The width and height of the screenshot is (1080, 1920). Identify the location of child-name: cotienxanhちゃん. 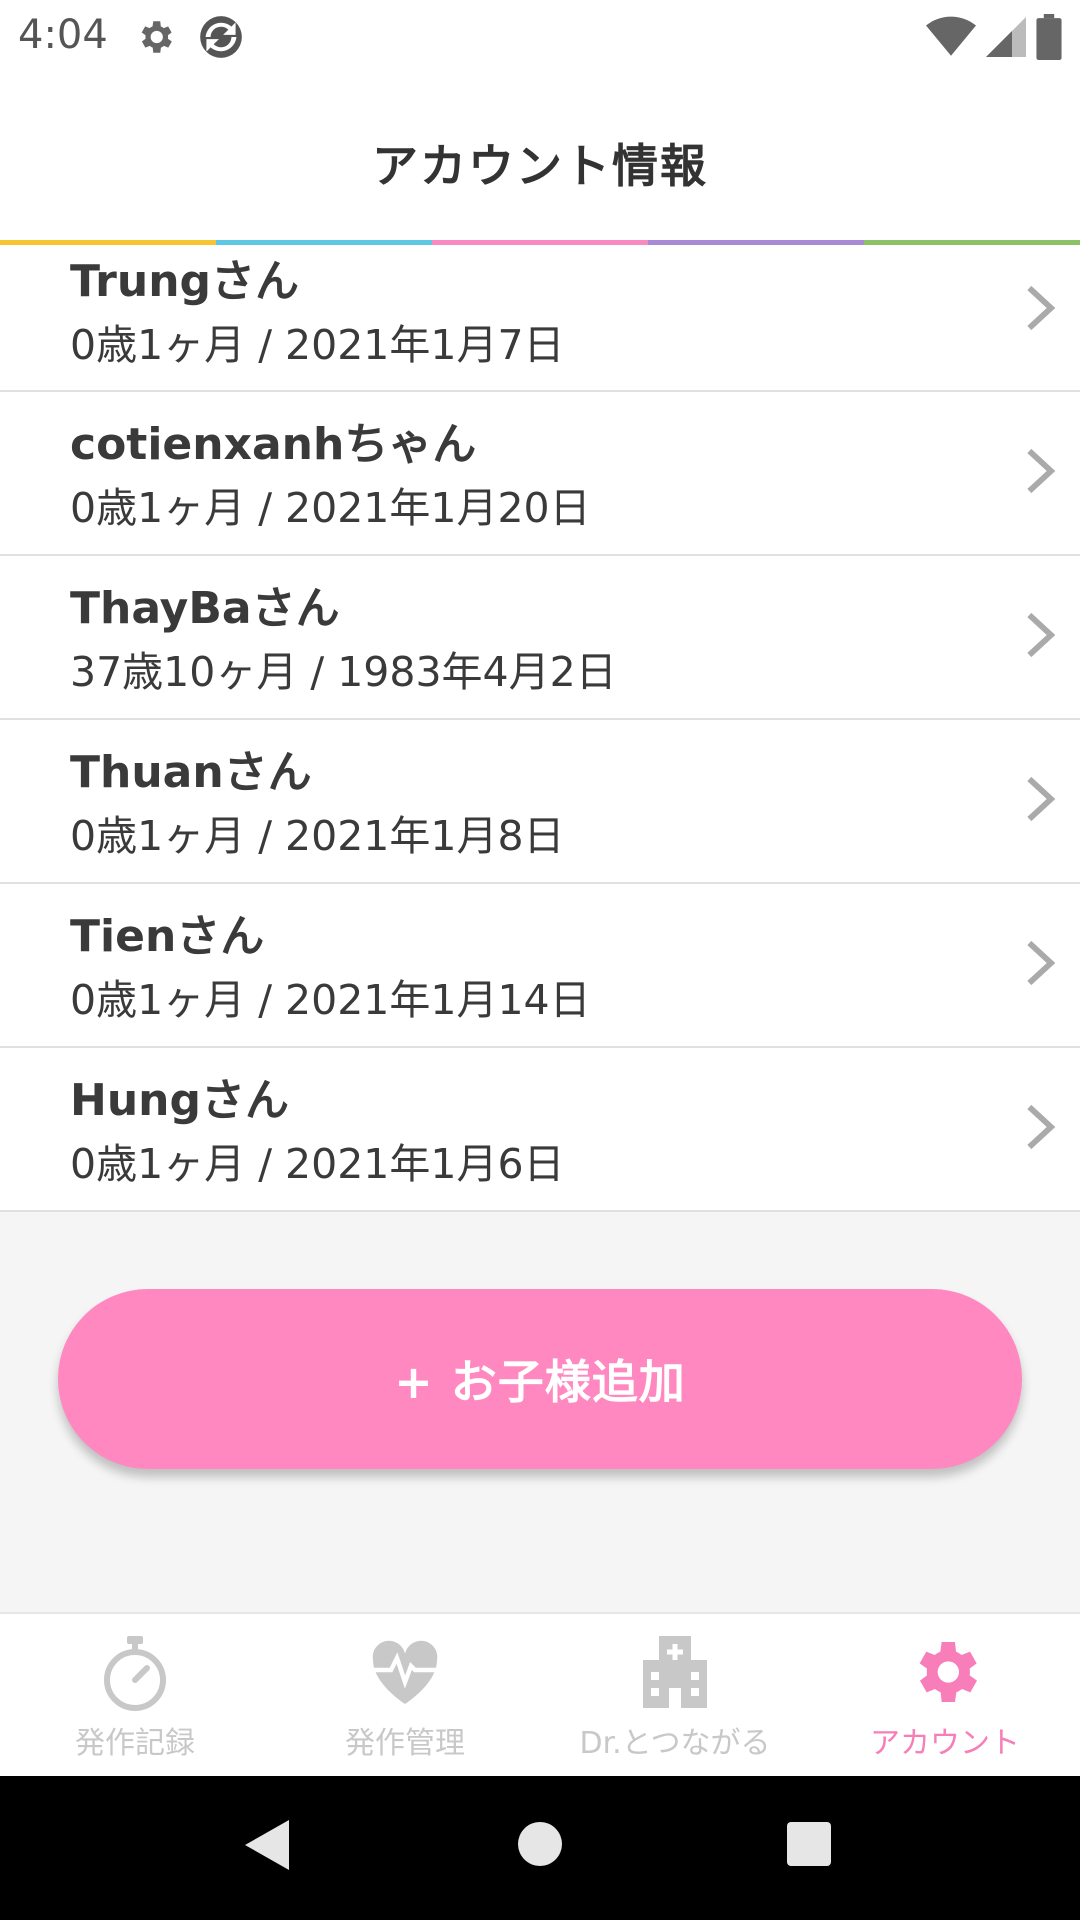
(273, 444).